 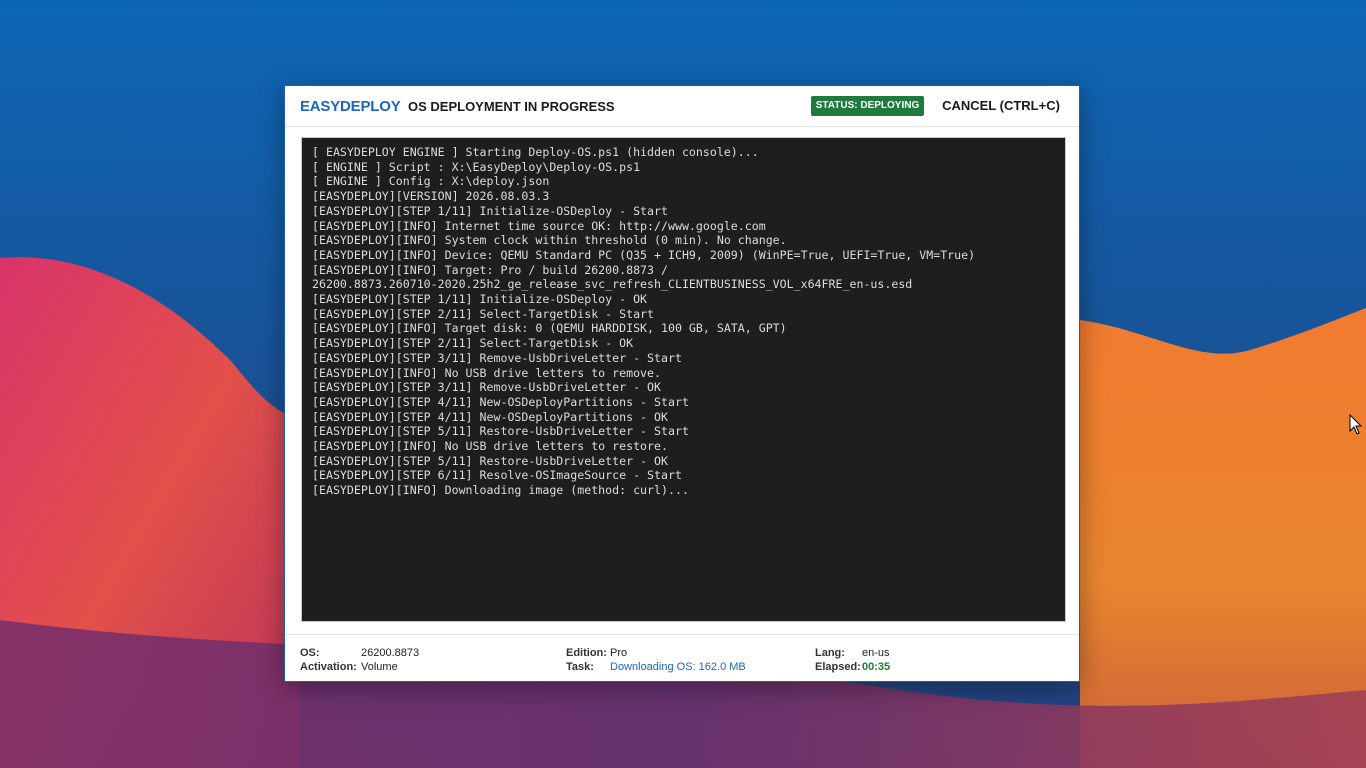 What do you see at coordinates (431, 196) in the screenshot?
I see `console-line: [EASYDEPLOY][VERSION] 2026.08.03.3` at bounding box center [431, 196].